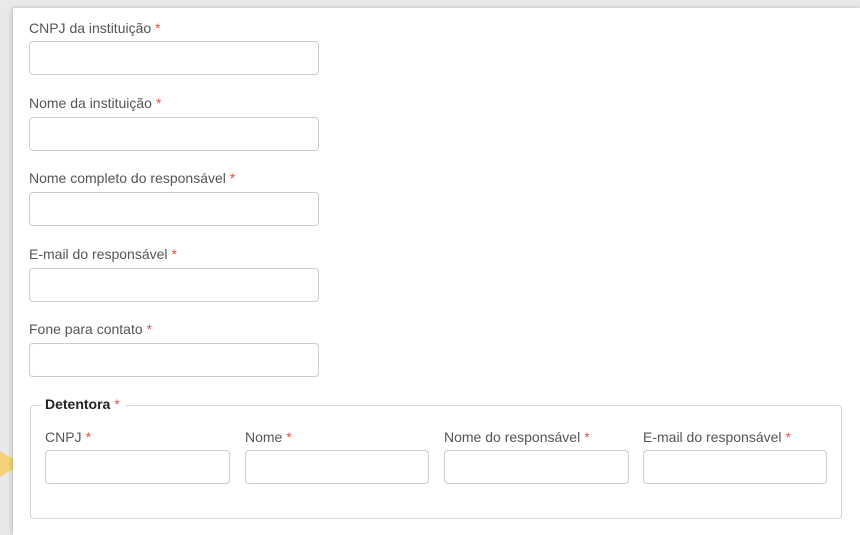  I want to click on detentora-nome-label: Nome *, so click(268, 437).